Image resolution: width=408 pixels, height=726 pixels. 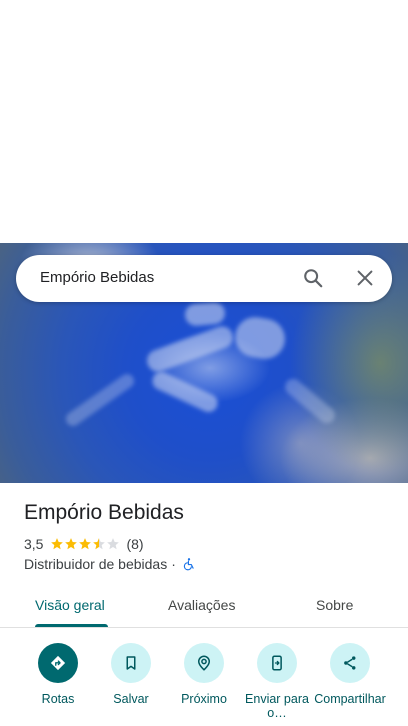 What do you see at coordinates (58, 663) in the screenshot?
I see `directions-icon` at bounding box center [58, 663].